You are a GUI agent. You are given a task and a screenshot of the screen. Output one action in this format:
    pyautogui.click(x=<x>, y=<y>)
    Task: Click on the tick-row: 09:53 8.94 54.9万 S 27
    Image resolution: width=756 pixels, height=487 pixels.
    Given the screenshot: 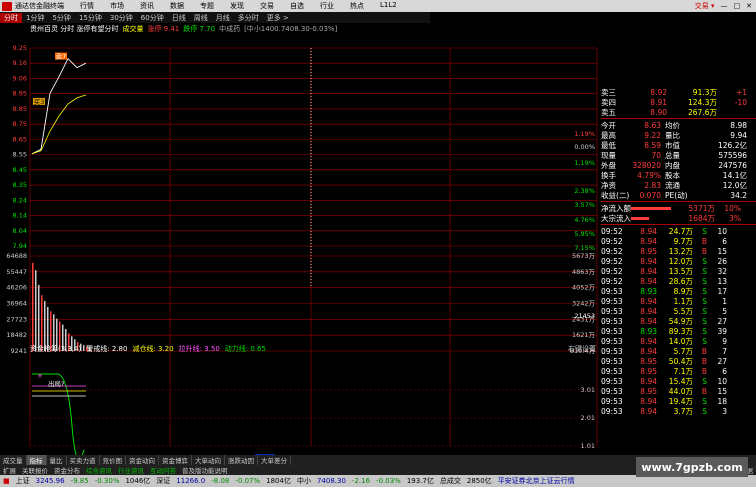 What is the action you would take?
    pyautogui.click(x=678, y=321)
    